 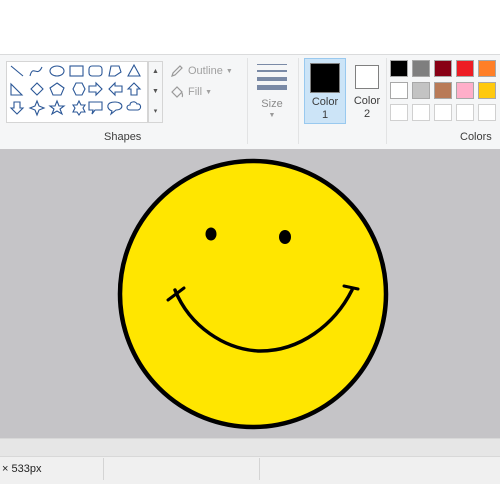 I want to click on outline-label: Outline, so click(x=205, y=71).